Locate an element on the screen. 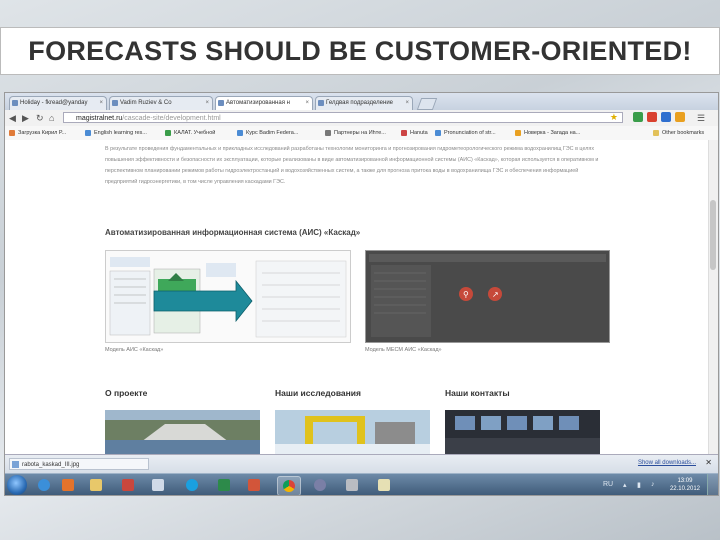  tab-label: Автоматизированная н is located at coordinates (258, 103).